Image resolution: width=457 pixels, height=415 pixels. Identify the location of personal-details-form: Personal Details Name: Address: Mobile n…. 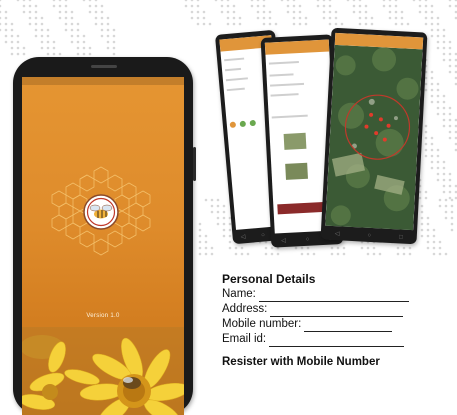
(332, 320).